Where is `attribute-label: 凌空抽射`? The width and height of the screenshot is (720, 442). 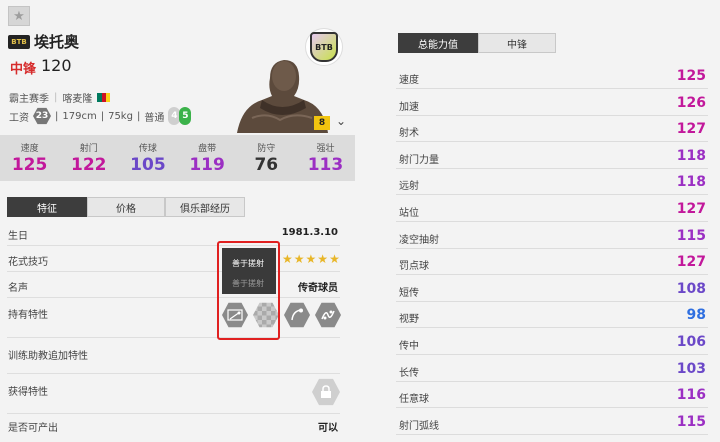 attribute-label: 凌空抽射 is located at coordinates (419, 240).